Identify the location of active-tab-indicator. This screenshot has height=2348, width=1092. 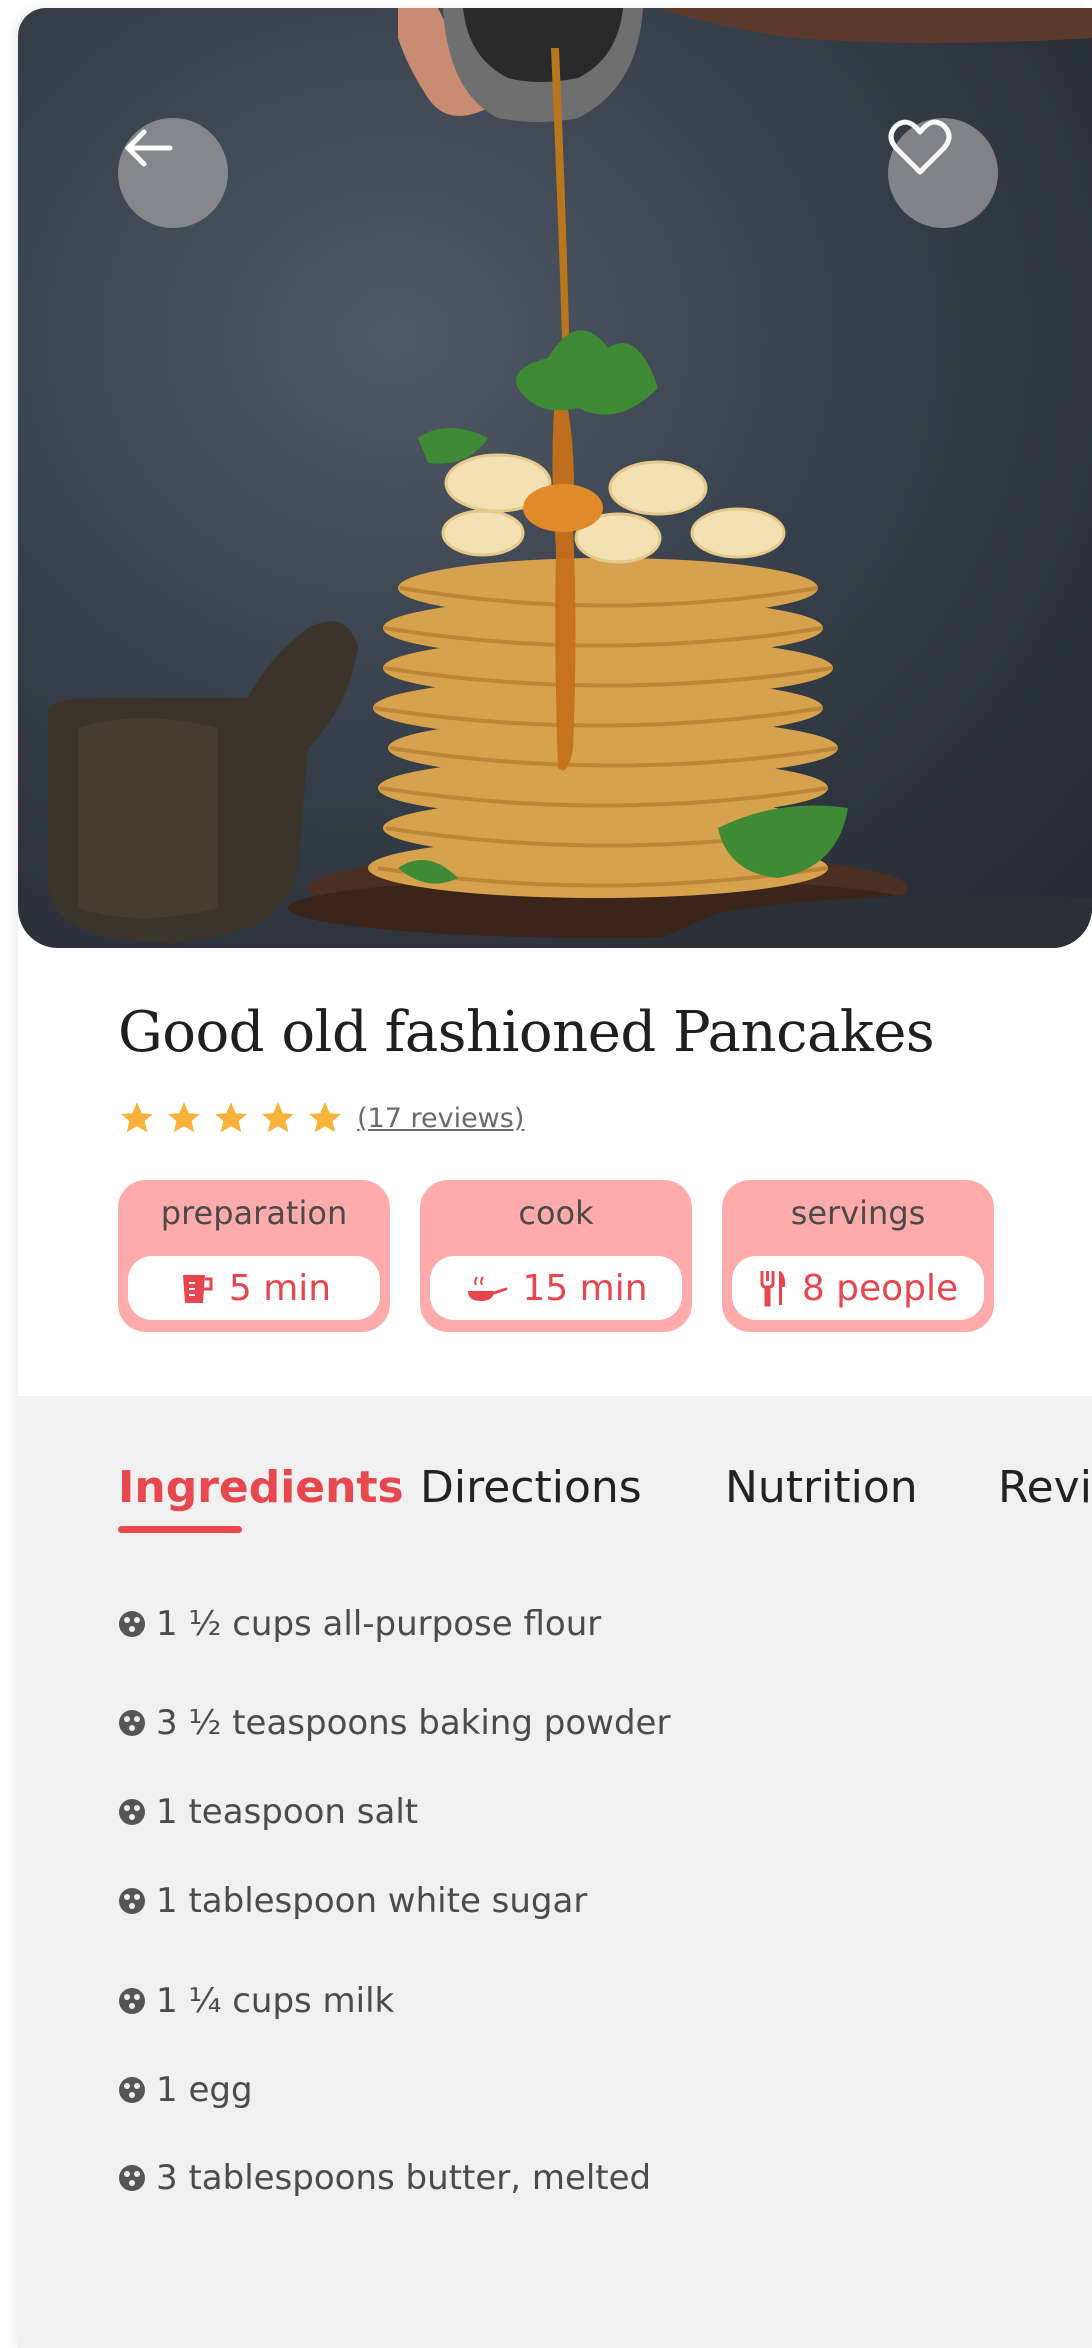
(180, 1529).